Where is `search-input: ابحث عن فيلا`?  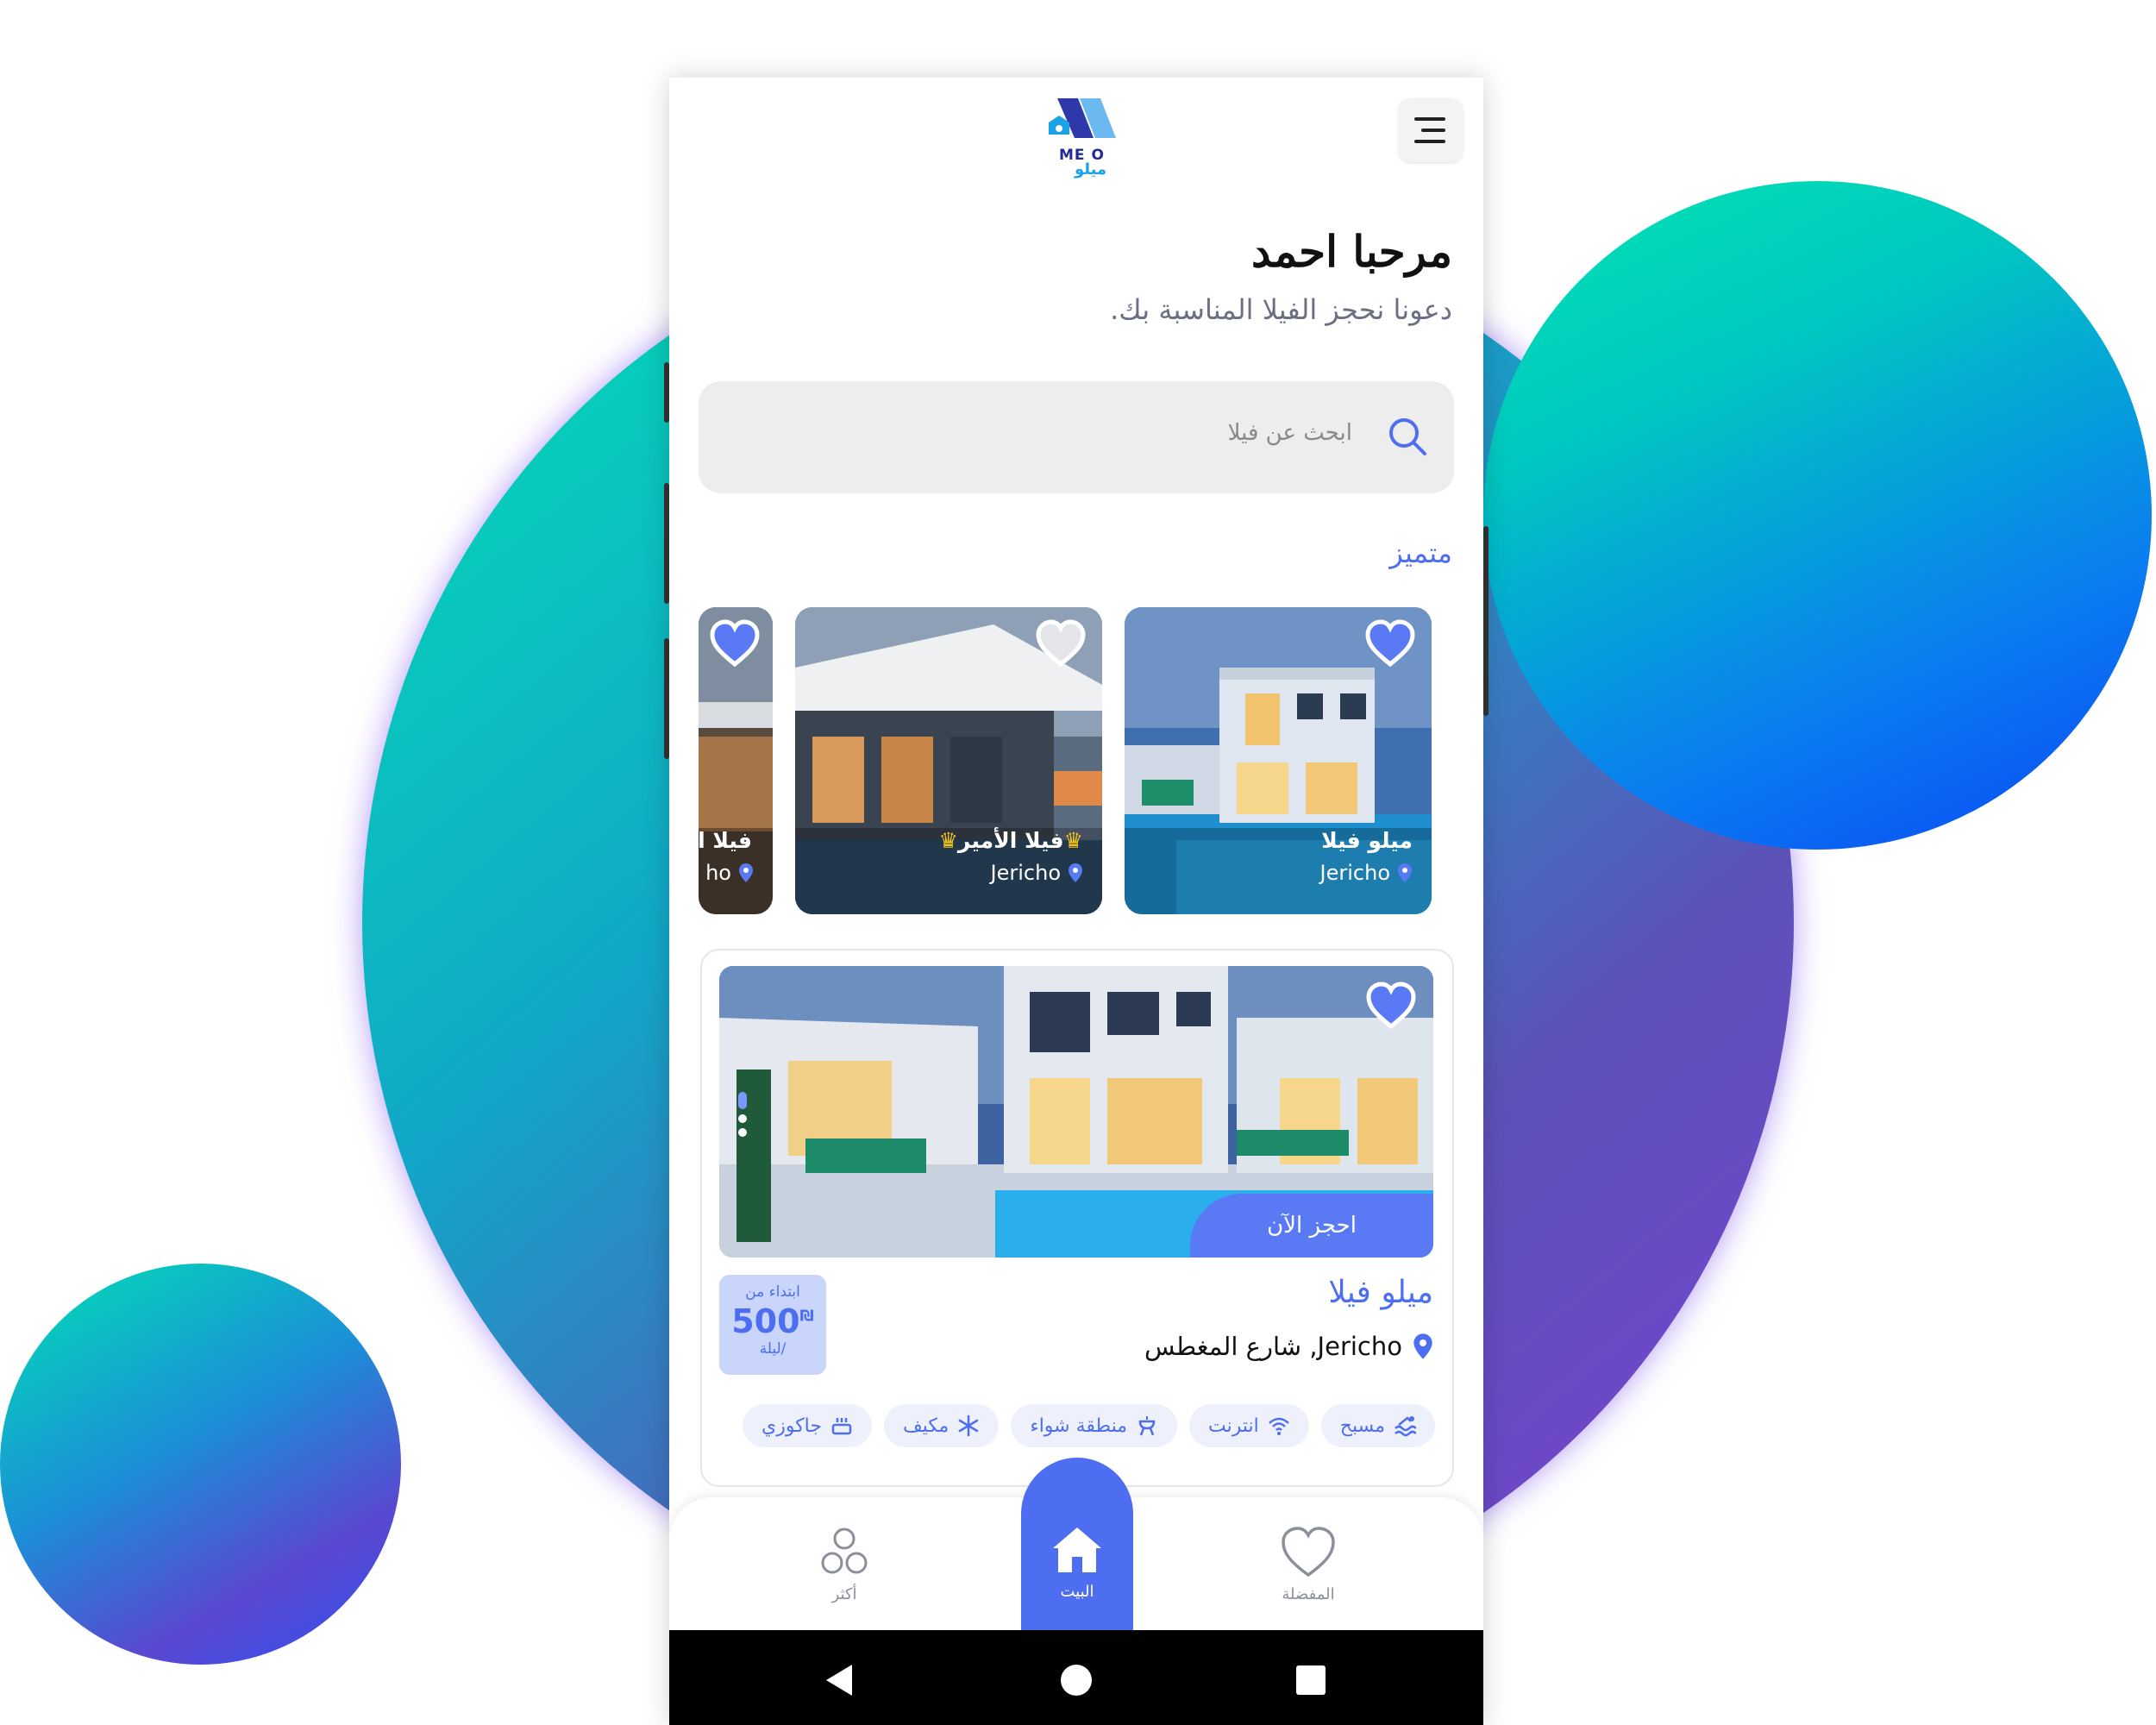
search-input: ابحث عن فيلا is located at coordinates (1290, 433).